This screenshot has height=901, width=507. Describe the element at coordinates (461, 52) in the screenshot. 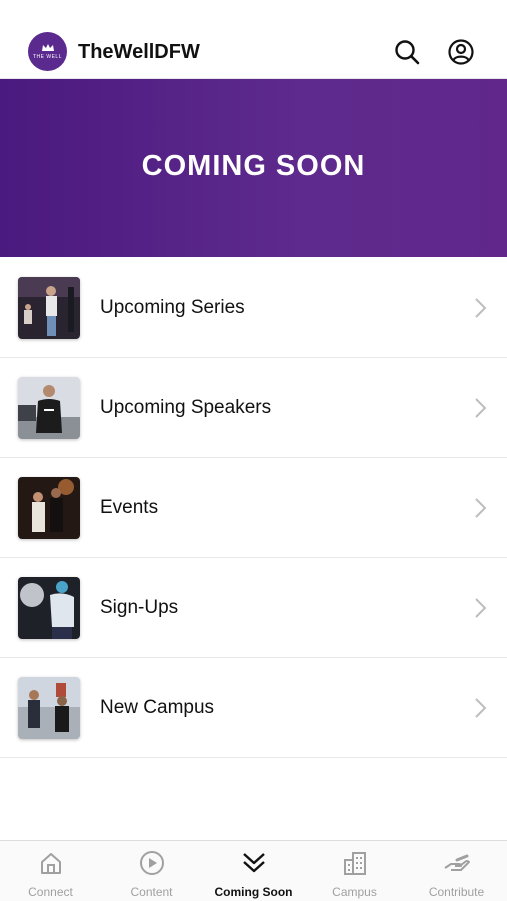

I see `account-icon` at that location.